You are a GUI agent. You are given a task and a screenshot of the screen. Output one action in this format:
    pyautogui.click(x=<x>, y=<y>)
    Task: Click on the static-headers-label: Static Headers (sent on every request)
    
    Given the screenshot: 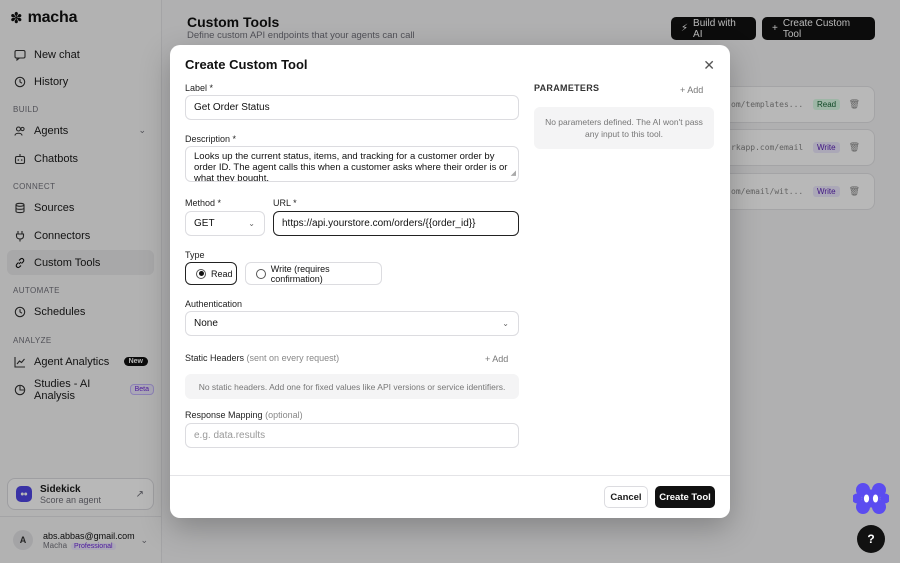 What is the action you would take?
    pyautogui.click(x=262, y=358)
    